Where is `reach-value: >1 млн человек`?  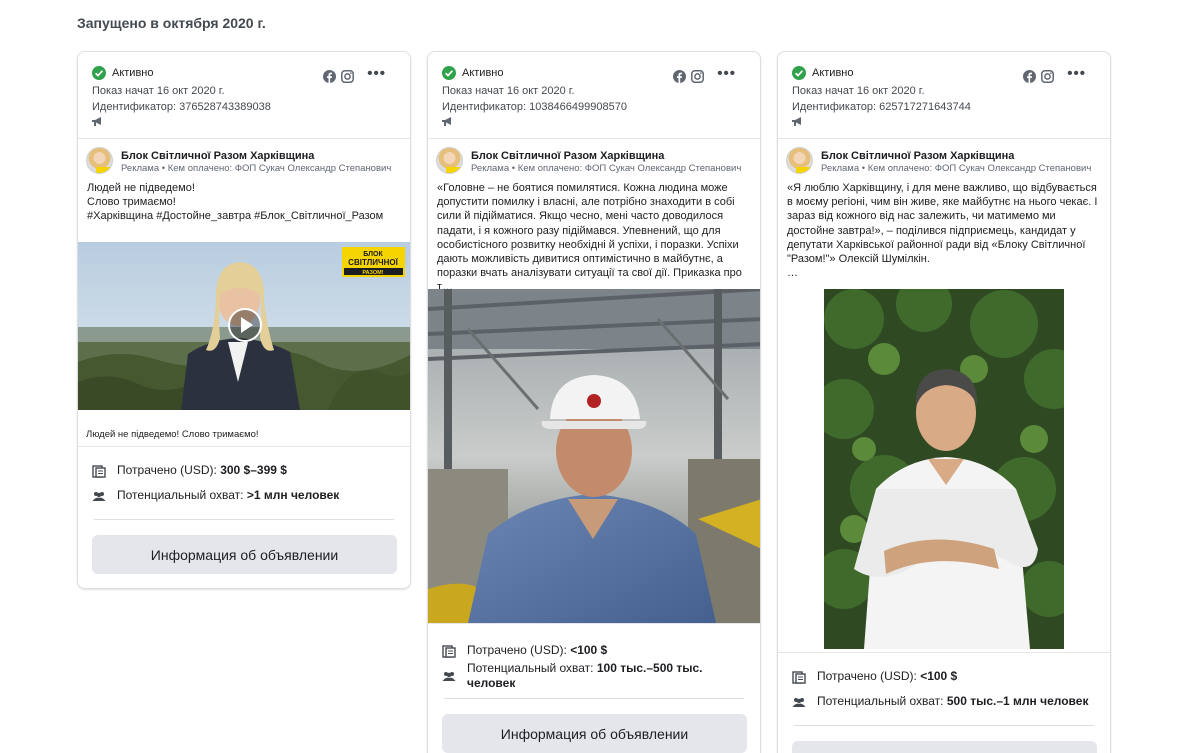 reach-value: >1 млн человек is located at coordinates (293, 495).